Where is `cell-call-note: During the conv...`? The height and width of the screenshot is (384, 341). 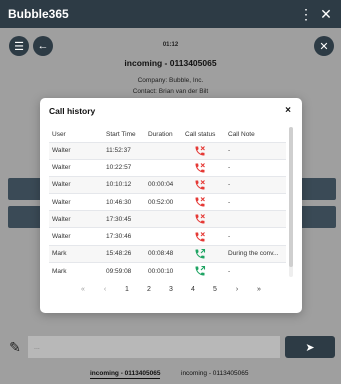
cell-call-note: During the conv... is located at coordinates (255, 253).